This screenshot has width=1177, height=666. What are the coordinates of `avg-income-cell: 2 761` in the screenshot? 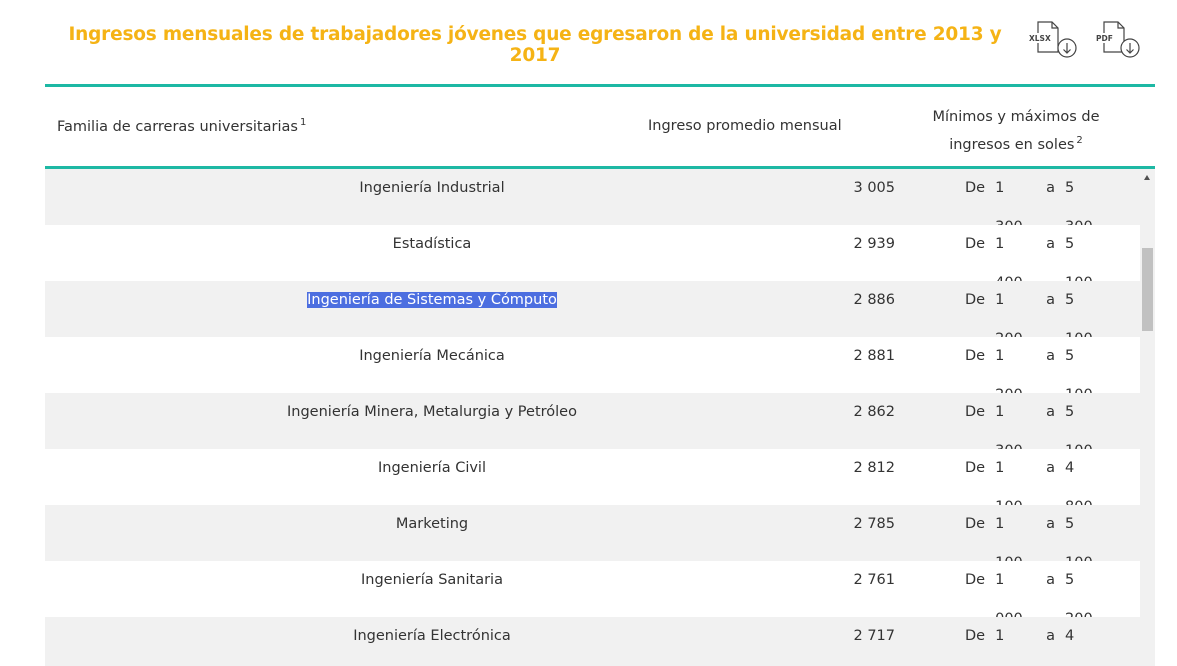 It's located at (874, 580).